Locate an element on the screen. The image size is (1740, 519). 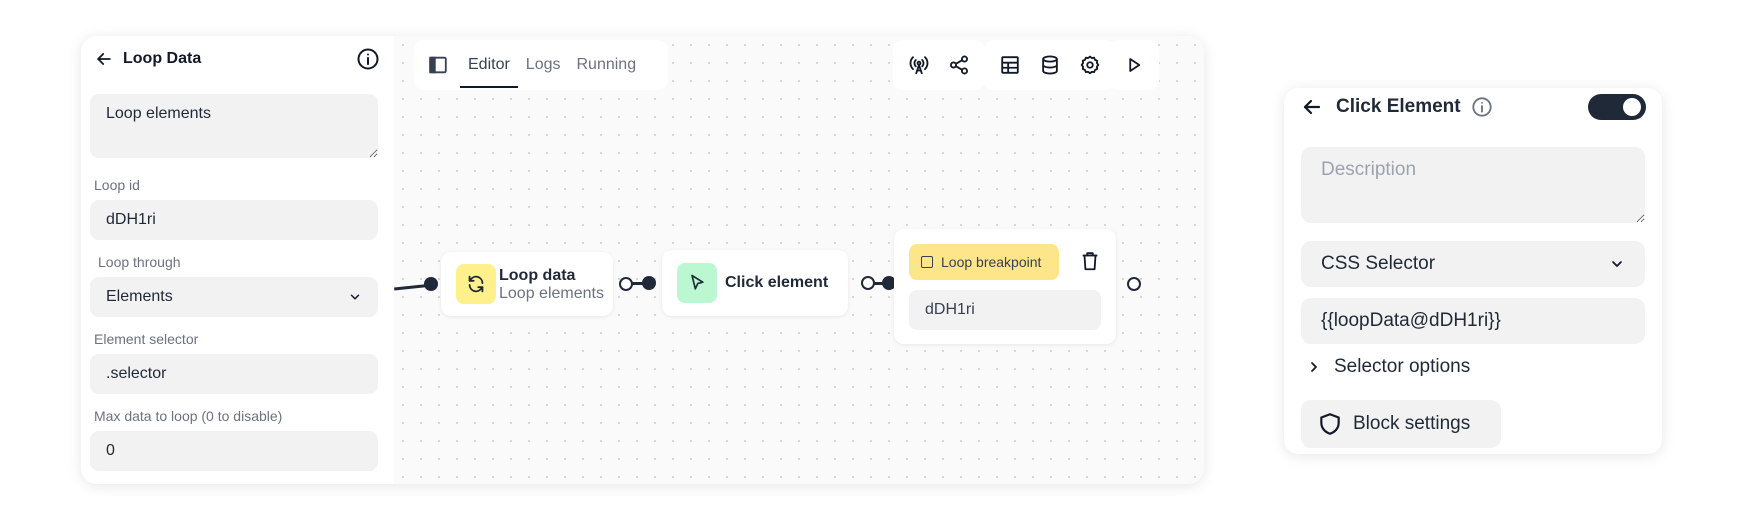
toolbar-group-data is located at coordinates (1050, 65).